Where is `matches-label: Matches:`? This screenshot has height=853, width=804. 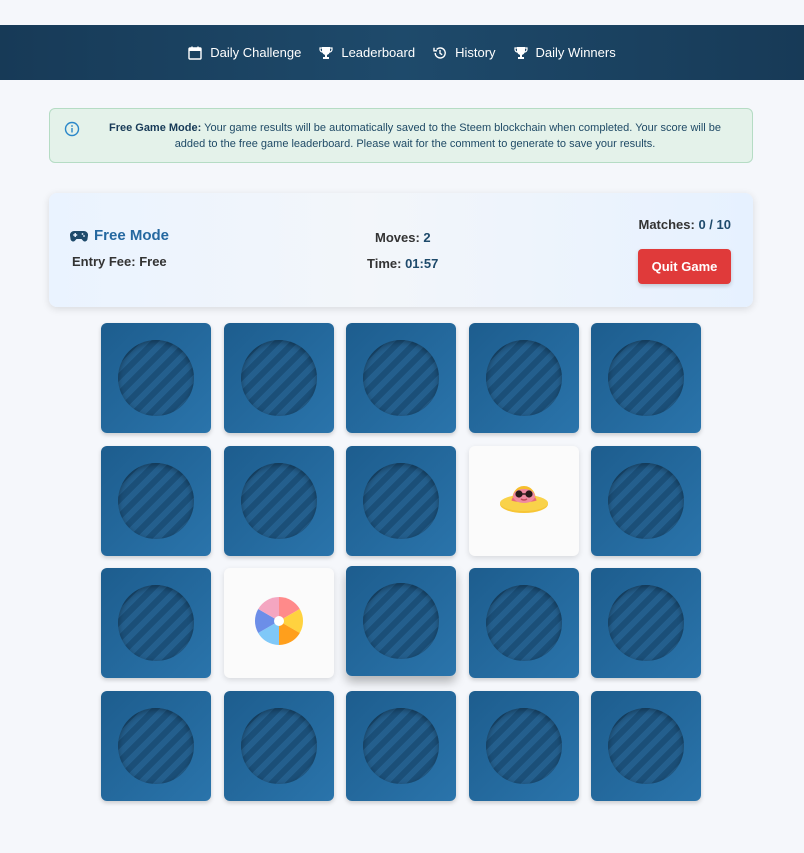
matches-label: Matches: is located at coordinates (666, 224).